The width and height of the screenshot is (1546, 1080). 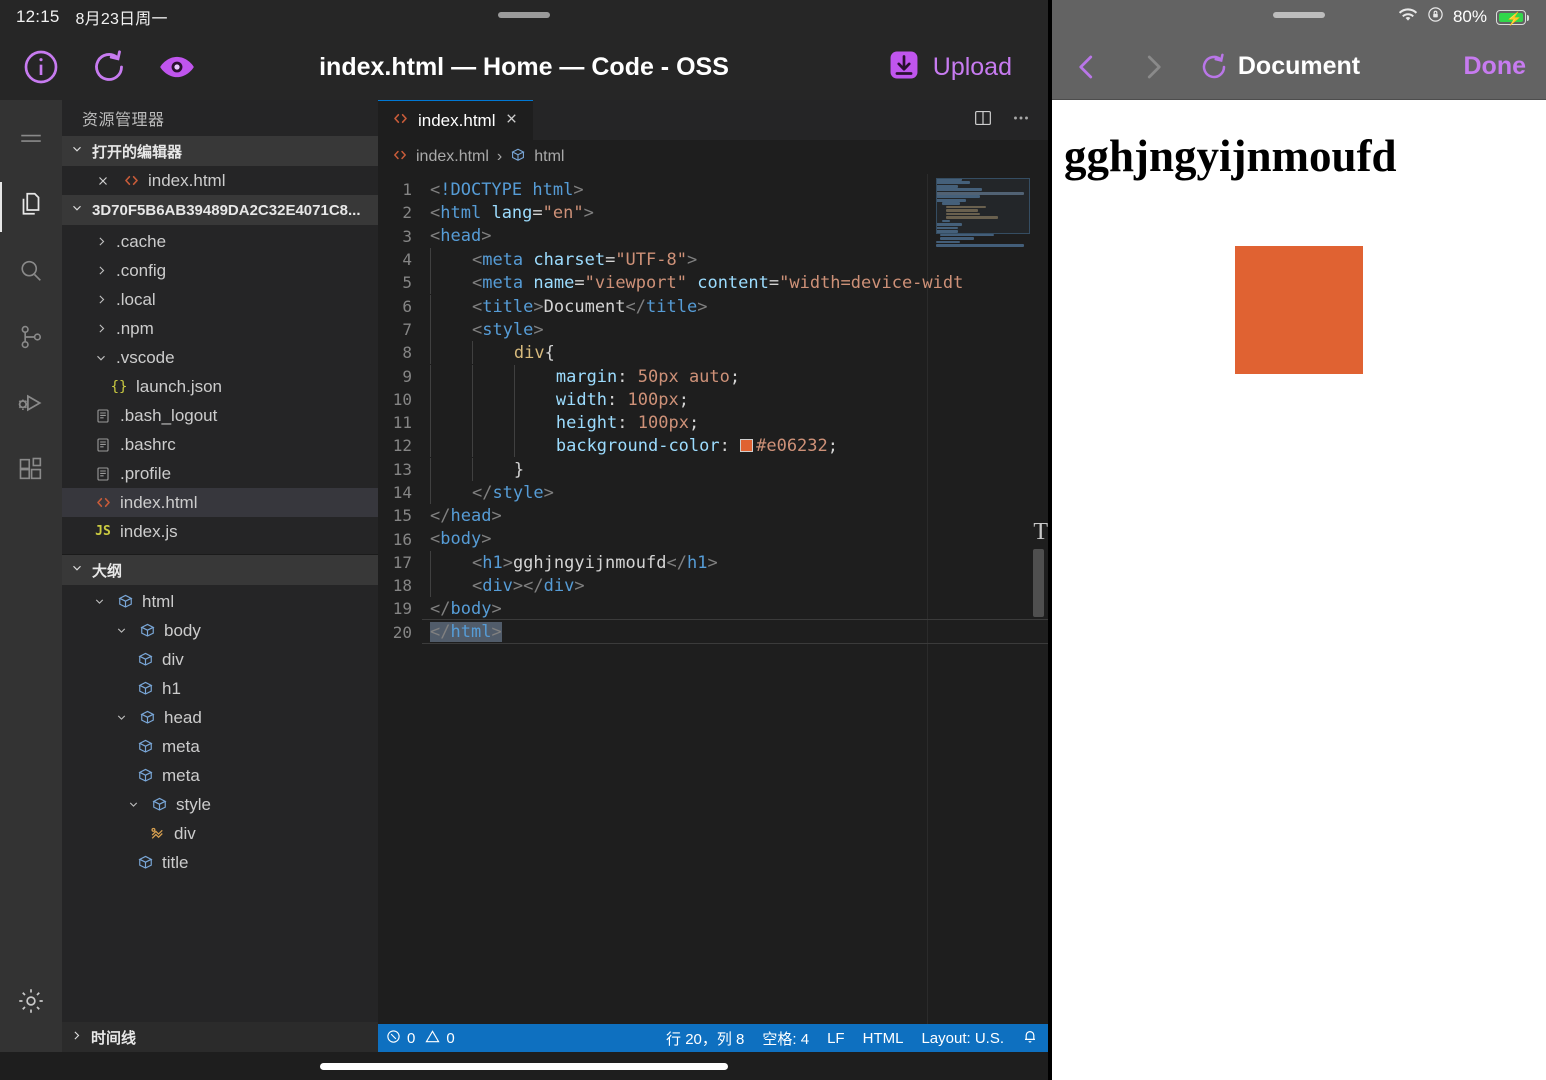 I want to click on chevron-left-icon, so click(x=1087, y=67).